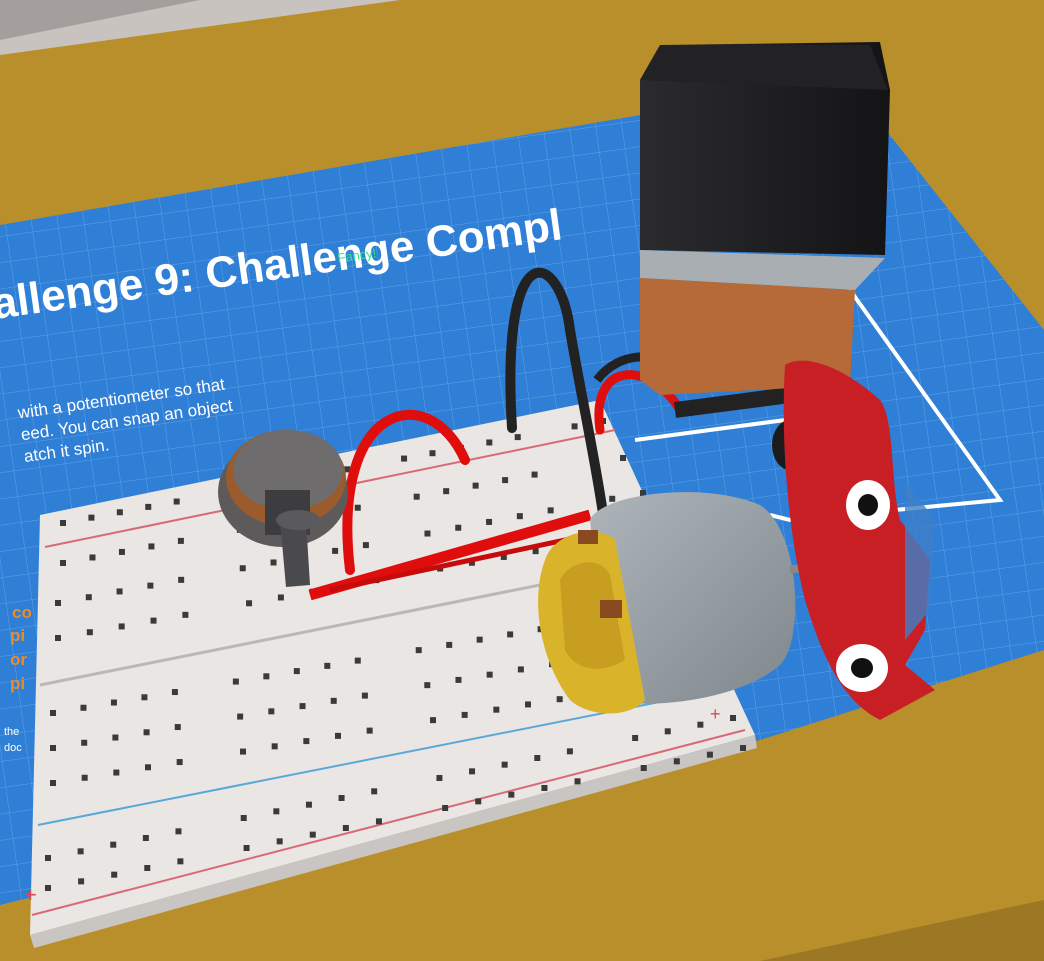 The width and height of the screenshot is (1044, 961). What do you see at coordinates (22, 612) in the screenshot?
I see `side-text-1: co` at bounding box center [22, 612].